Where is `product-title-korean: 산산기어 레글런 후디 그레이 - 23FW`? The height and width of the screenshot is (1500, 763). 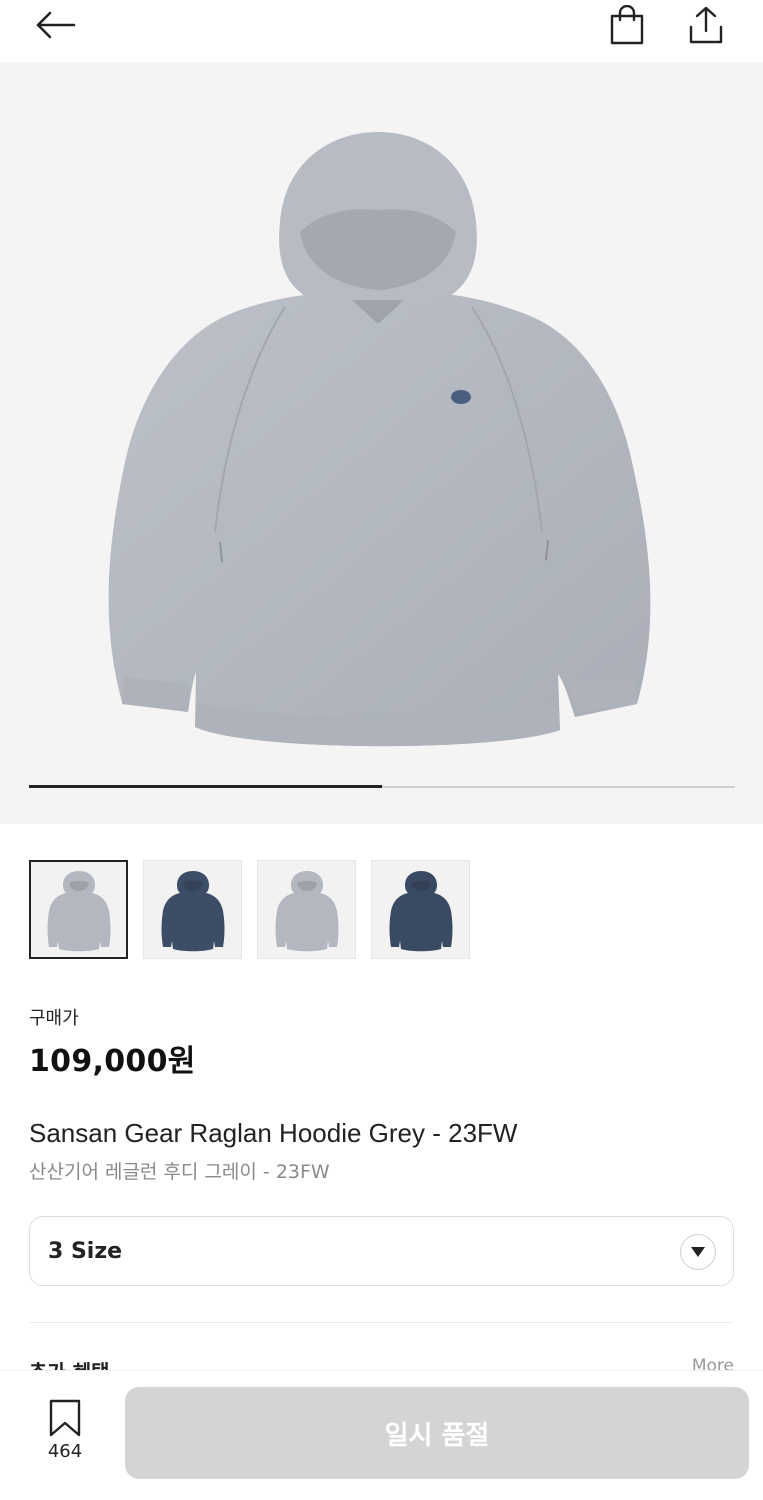 product-title-korean: 산산기어 레글런 후디 그레이 - 23FW is located at coordinates (179, 1172).